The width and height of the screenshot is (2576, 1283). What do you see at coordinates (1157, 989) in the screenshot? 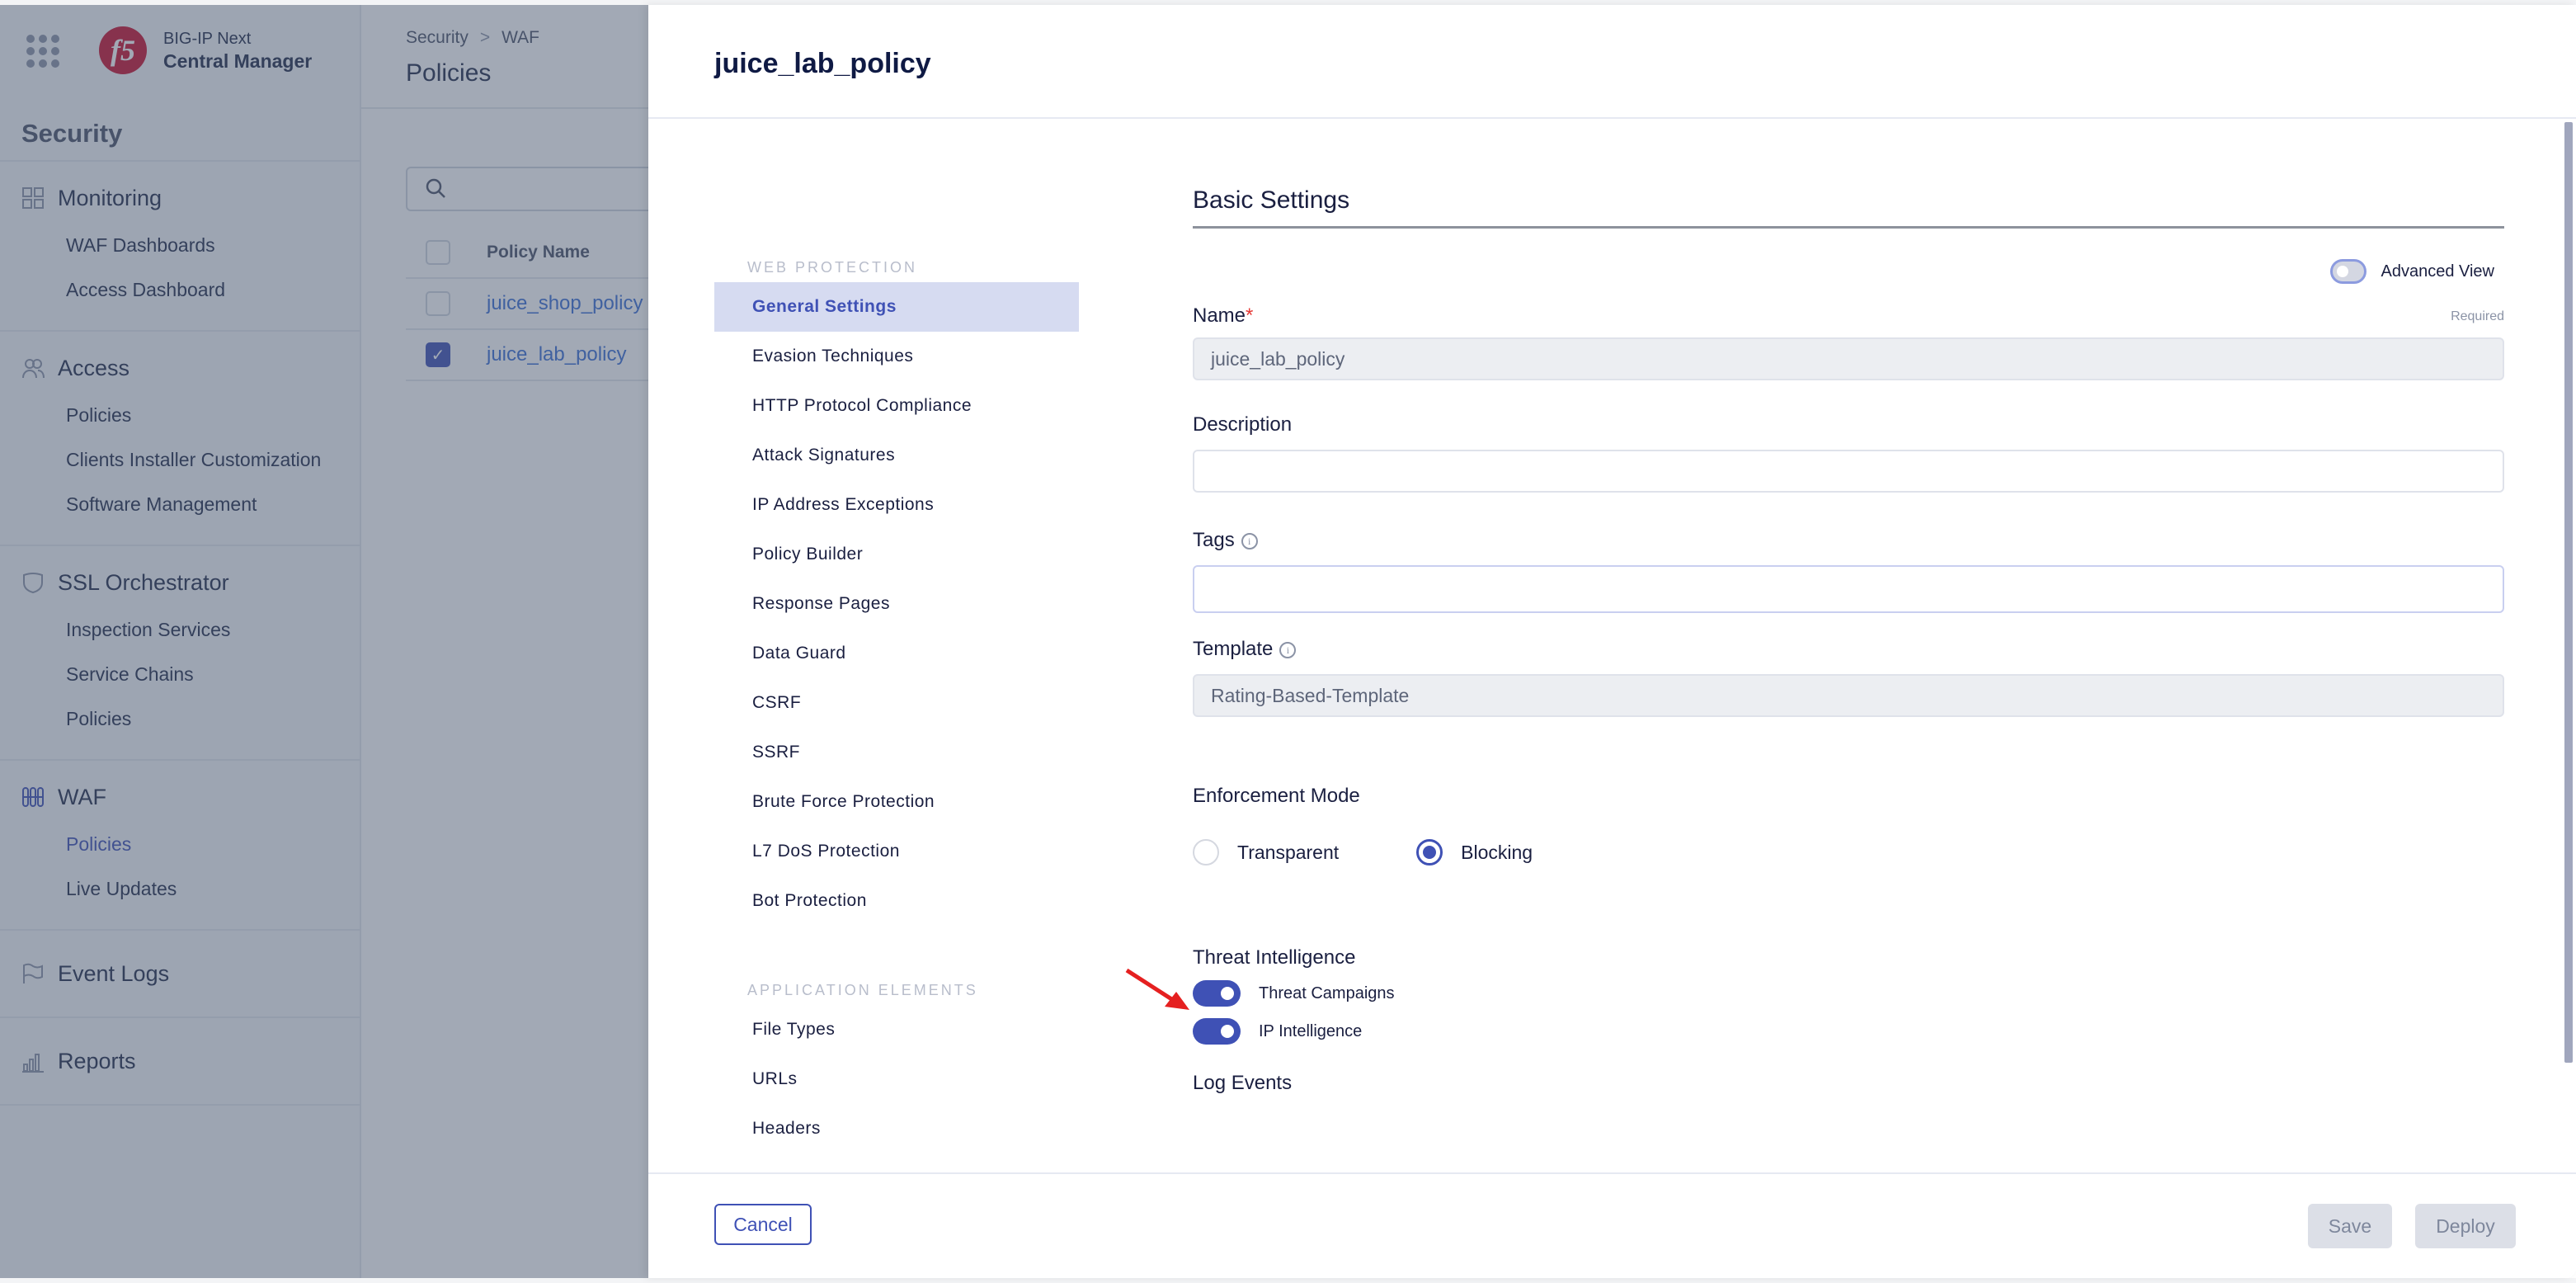
I see `annotation-arrow-icon` at bounding box center [1157, 989].